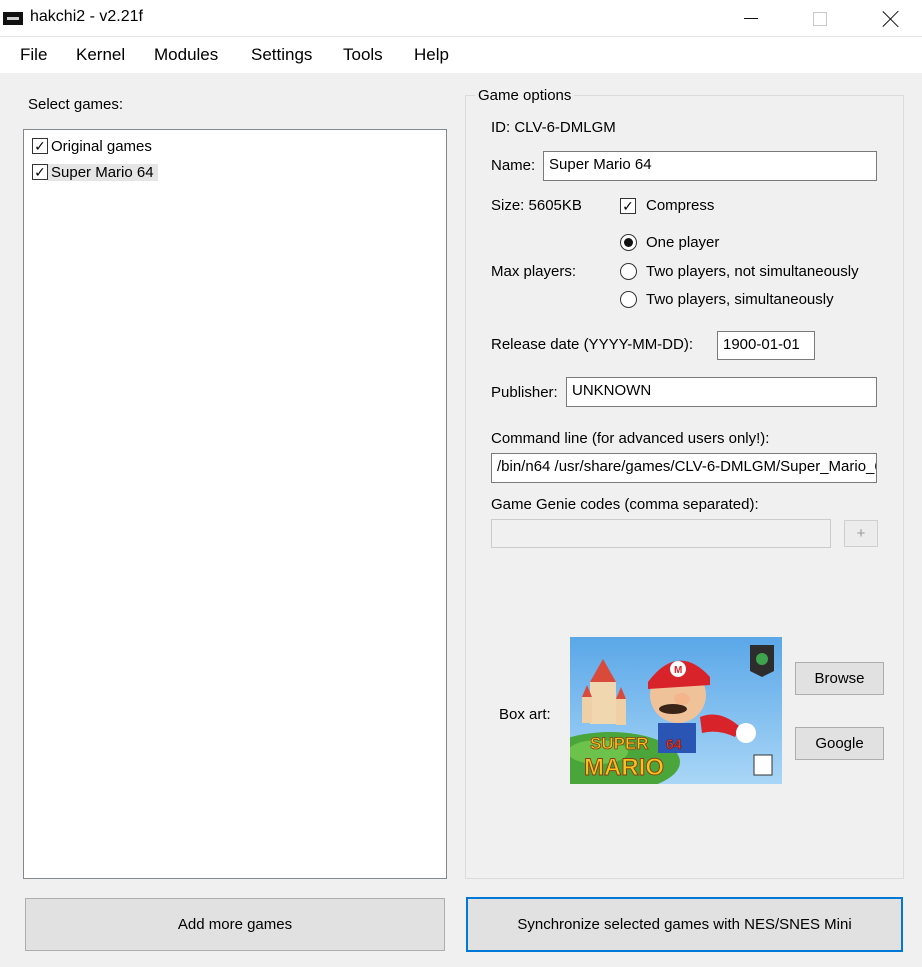 Image resolution: width=922 pixels, height=967 pixels. I want to click on minimize-button, so click(751, 18).